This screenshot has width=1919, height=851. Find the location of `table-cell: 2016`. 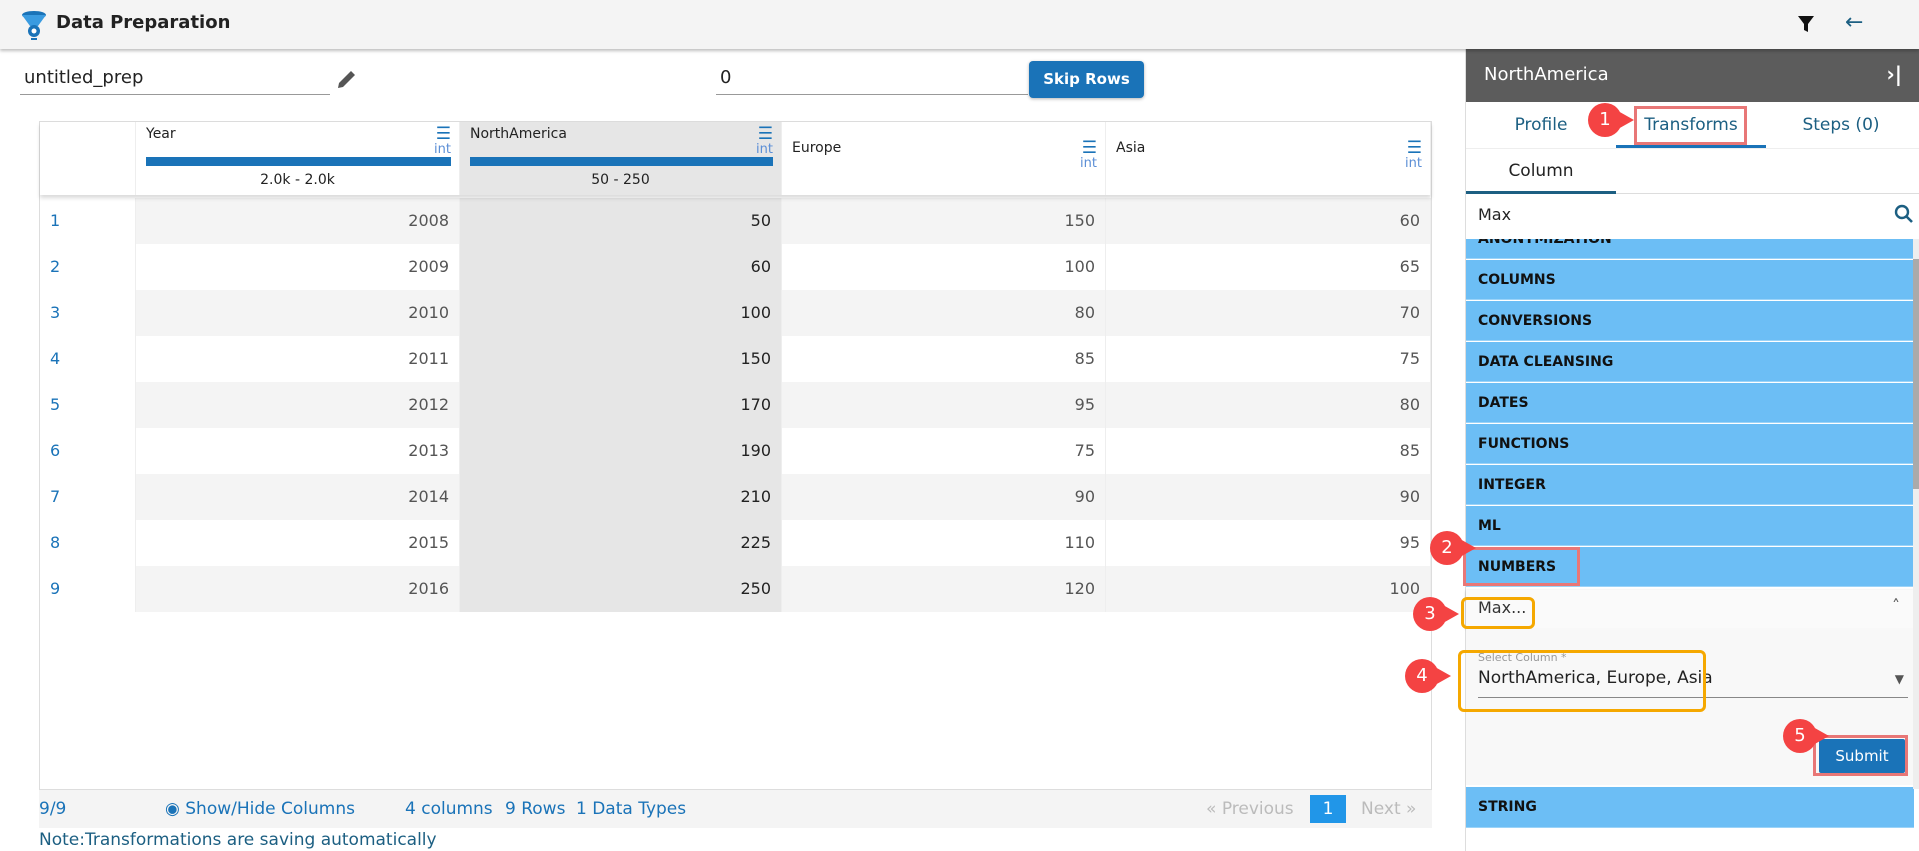

table-cell: 2016 is located at coordinates (298, 589).